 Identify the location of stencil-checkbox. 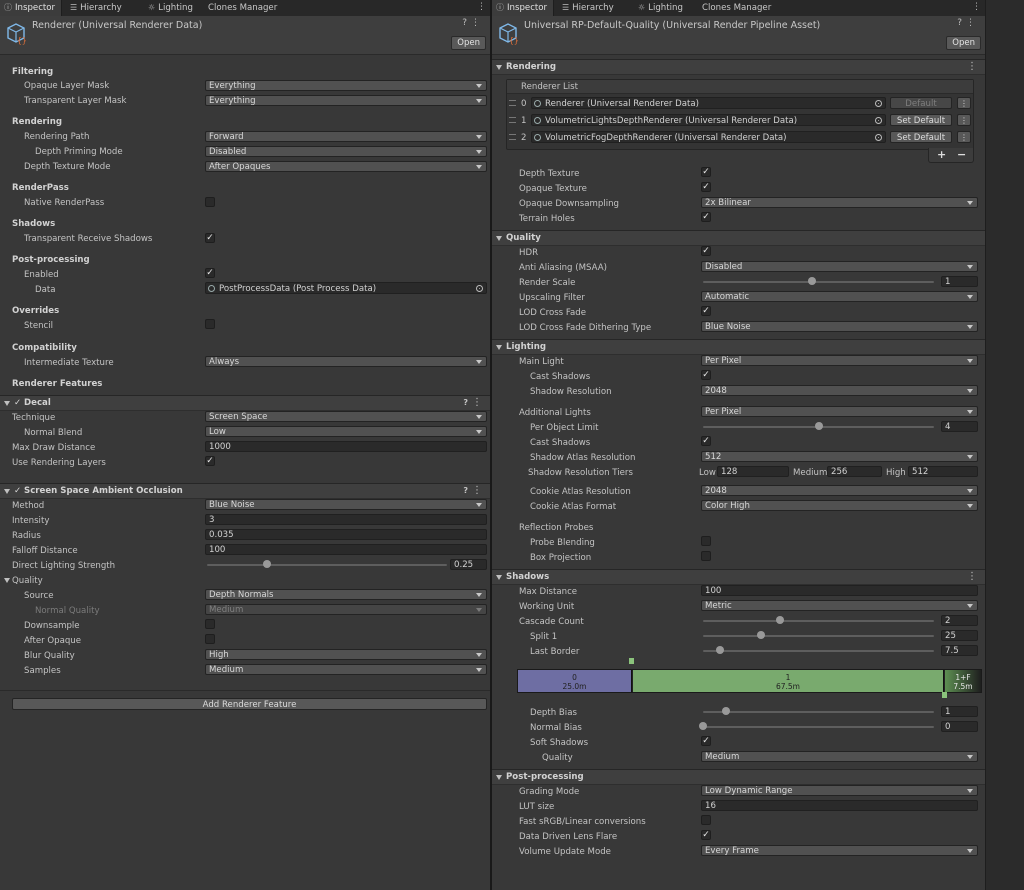
(210, 324).